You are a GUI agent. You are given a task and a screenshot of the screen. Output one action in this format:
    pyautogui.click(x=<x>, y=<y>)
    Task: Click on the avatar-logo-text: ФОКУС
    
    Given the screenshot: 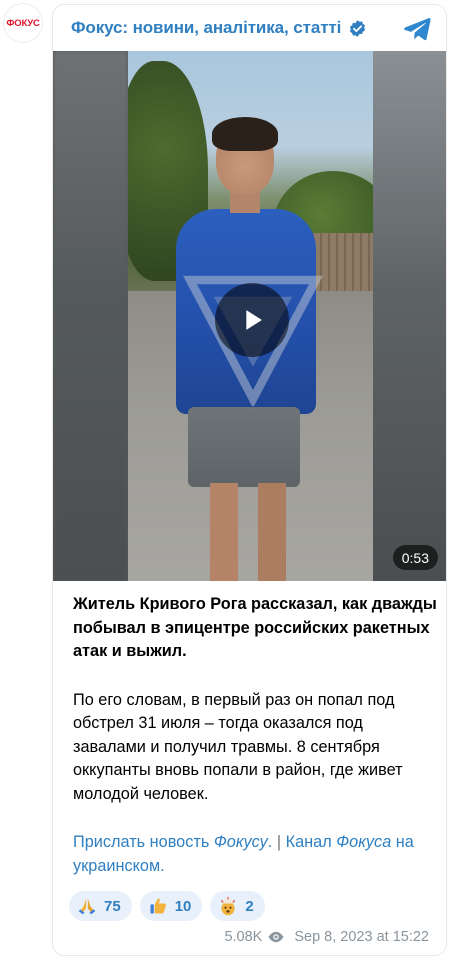 What is the action you would take?
    pyautogui.click(x=23, y=23)
    